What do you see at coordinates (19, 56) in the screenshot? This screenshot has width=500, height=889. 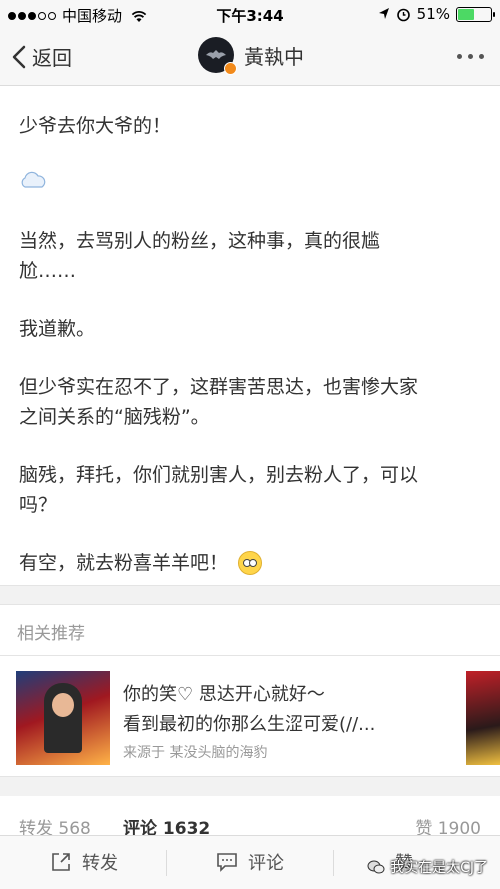 I see `chevron-left-icon` at bounding box center [19, 56].